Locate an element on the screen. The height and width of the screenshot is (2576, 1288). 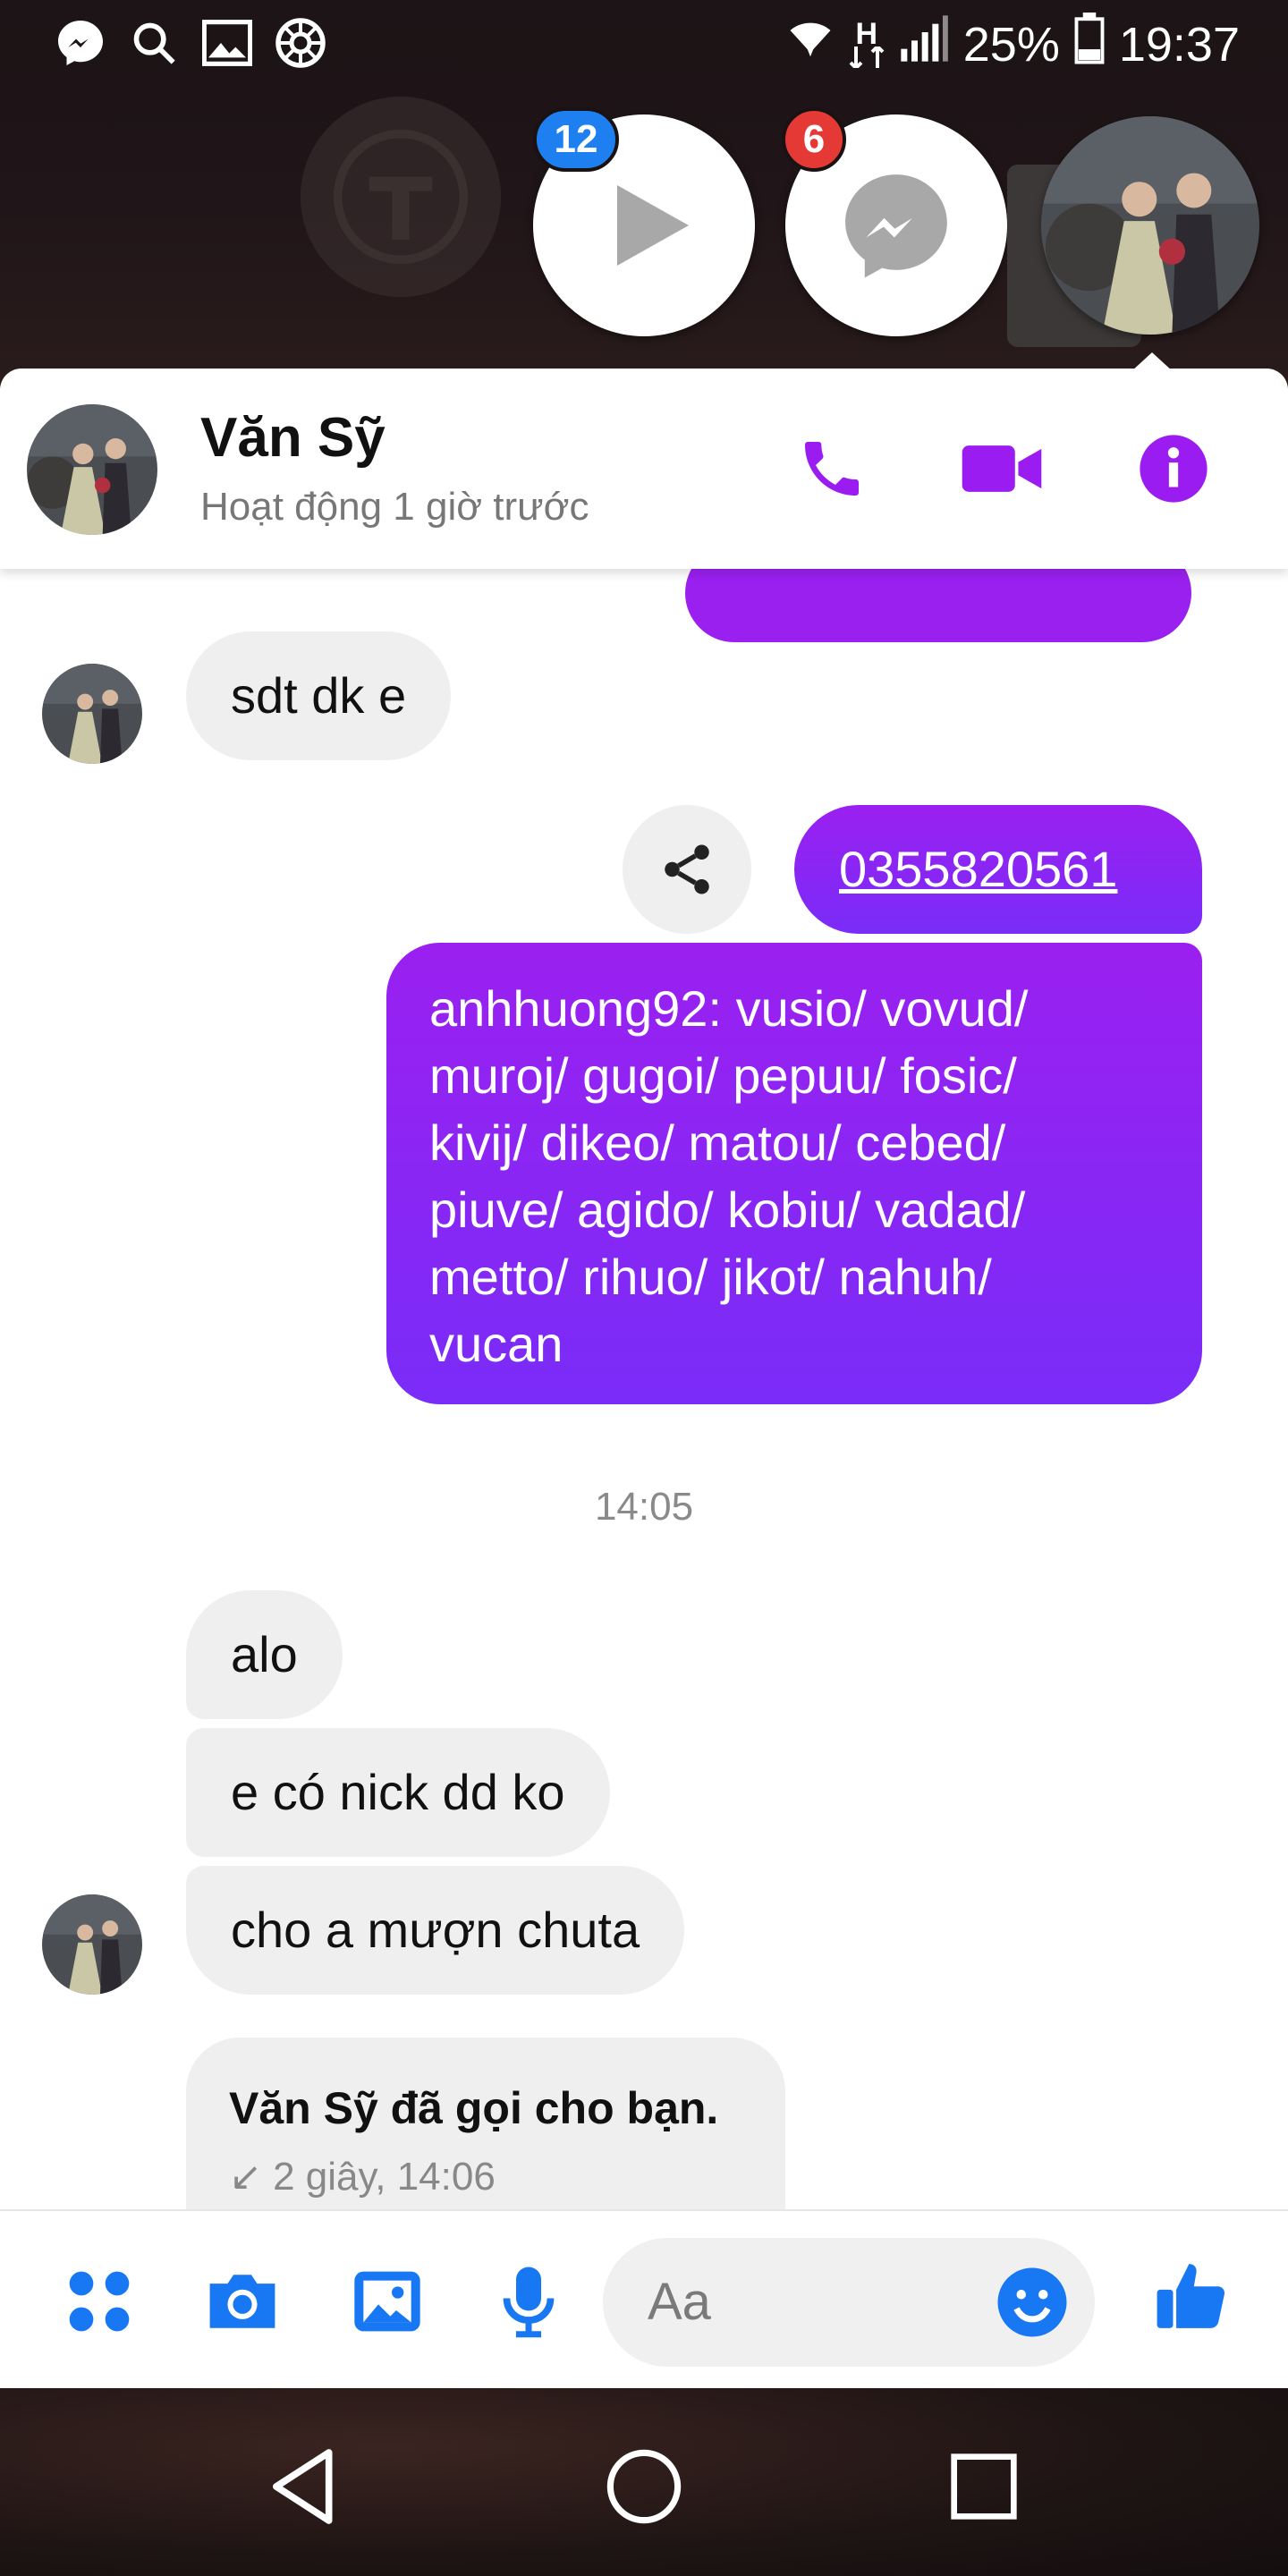
message-input-wrap is located at coordinates (849, 2302).